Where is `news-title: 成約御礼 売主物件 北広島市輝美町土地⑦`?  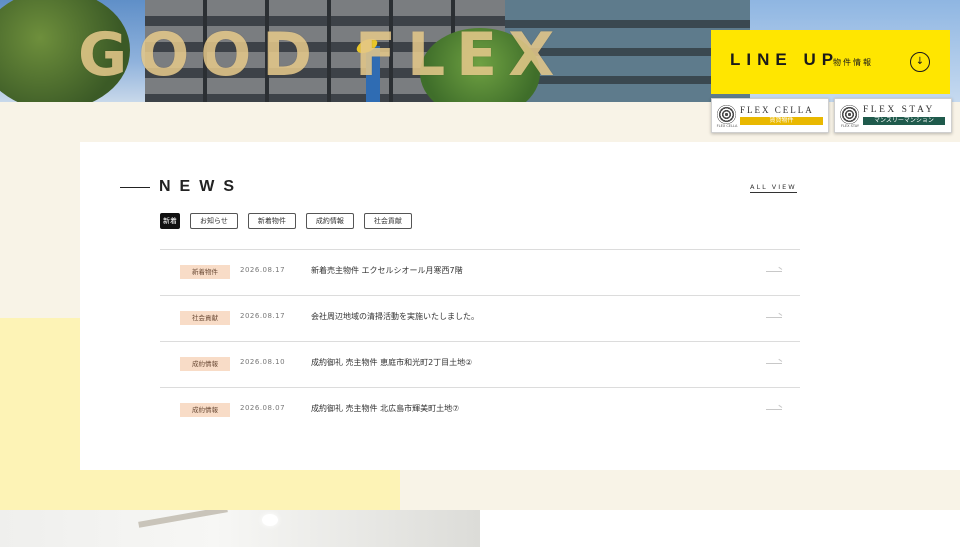
news-title: 成約御礼 売主物件 北広島市輝美町土地⑦ is located at coordinates (385, 408).